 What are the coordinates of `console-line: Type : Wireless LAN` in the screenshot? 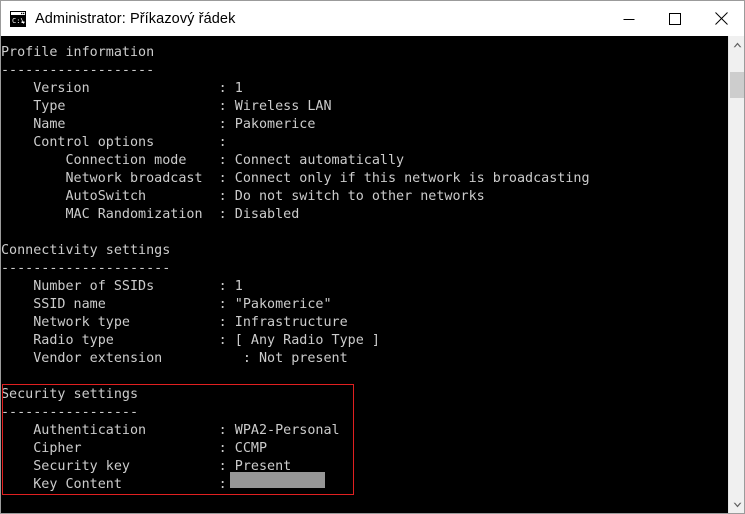 It's located at (166, 106).